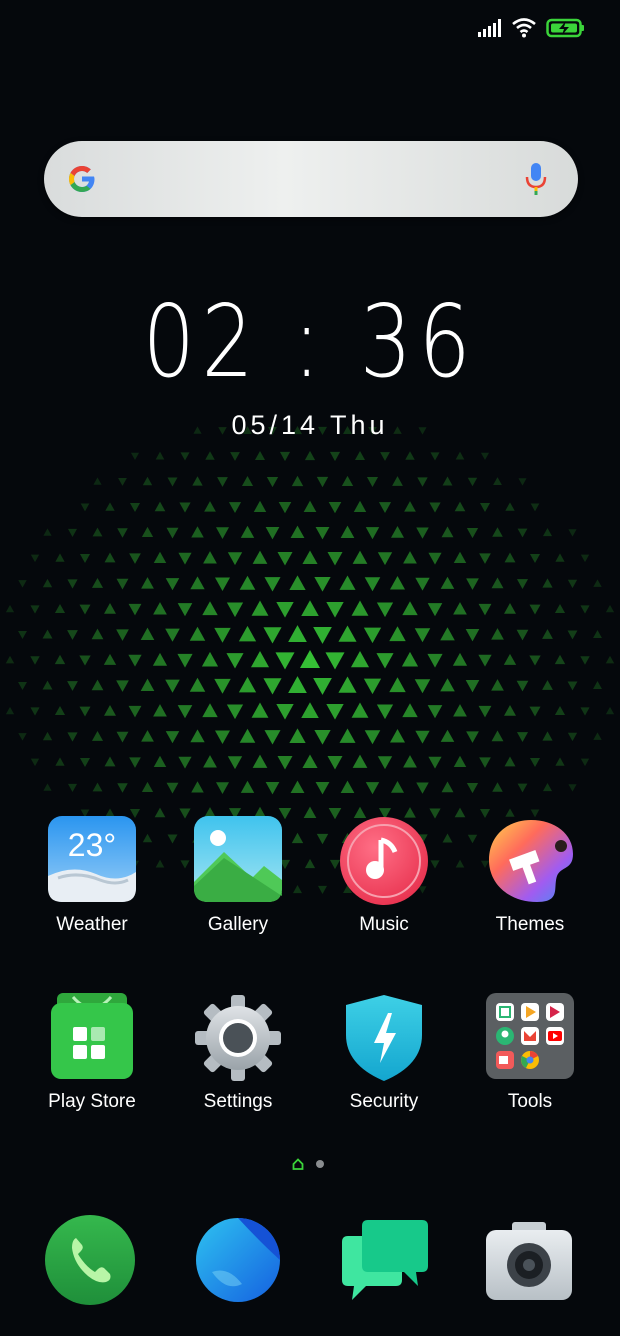  I want to click on google-logo, so click(82, 179).